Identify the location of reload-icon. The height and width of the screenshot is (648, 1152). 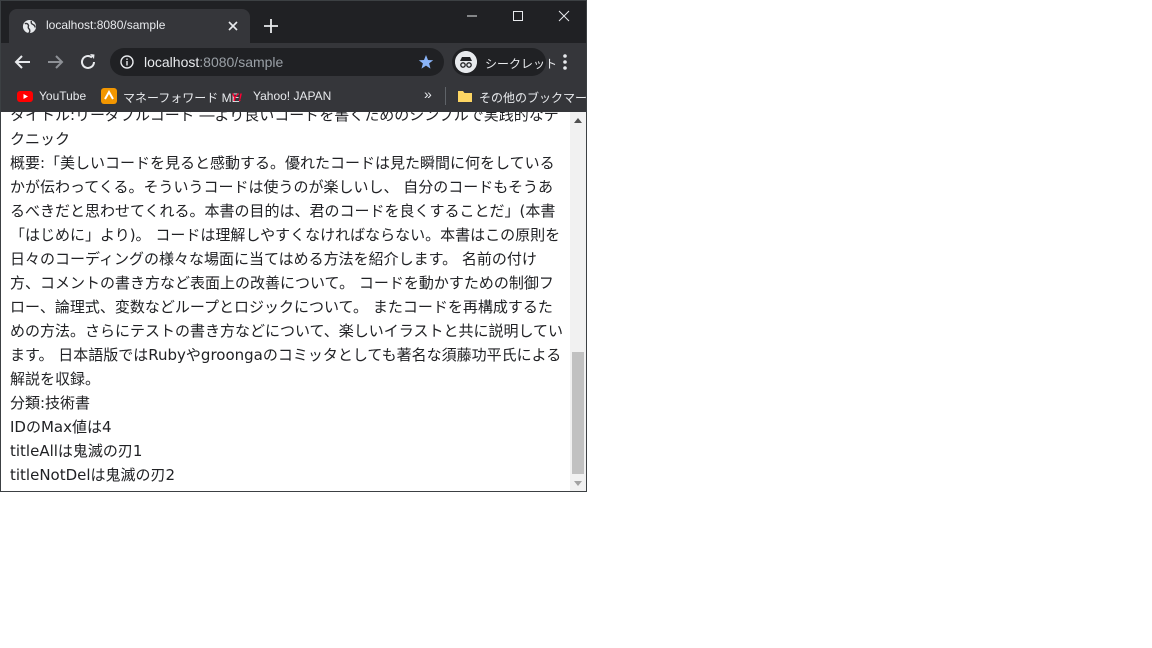
(88, 62).